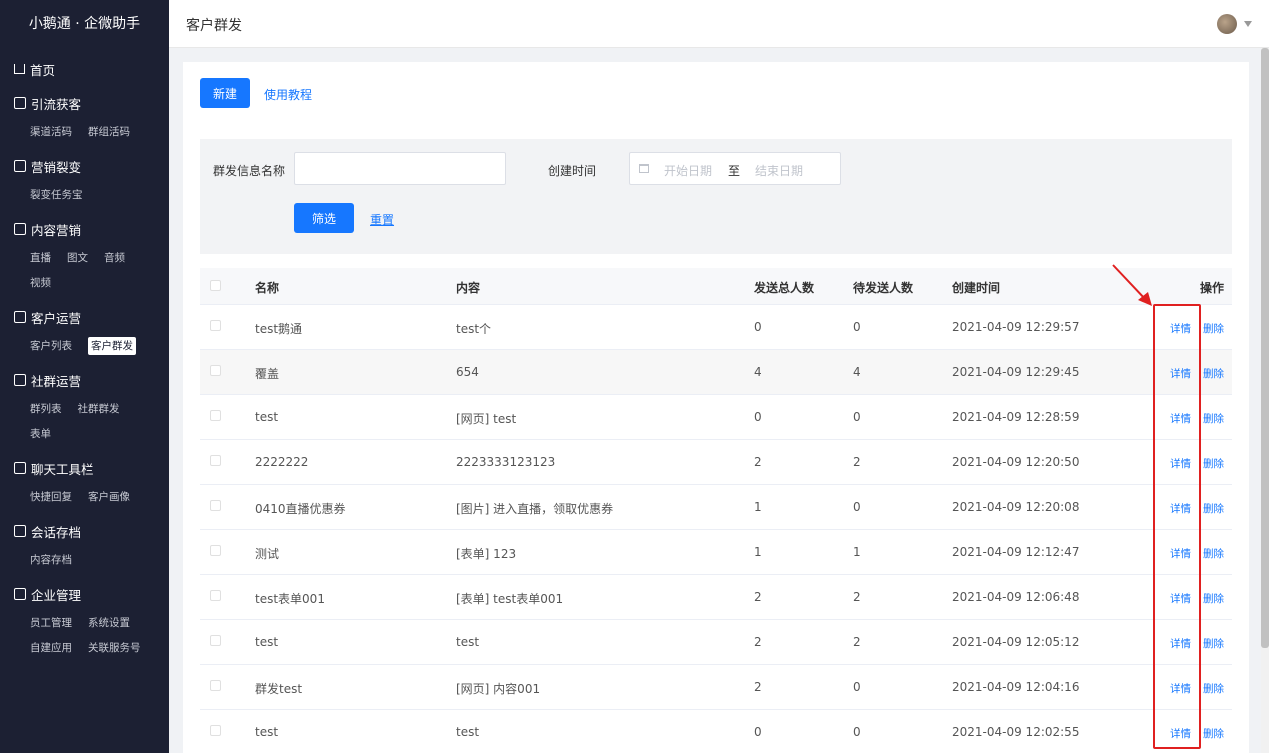  Describe the element at coordinates (84, 545) in the screenshot. I see `sidebar-group: 会话存档内容存档` at that location.